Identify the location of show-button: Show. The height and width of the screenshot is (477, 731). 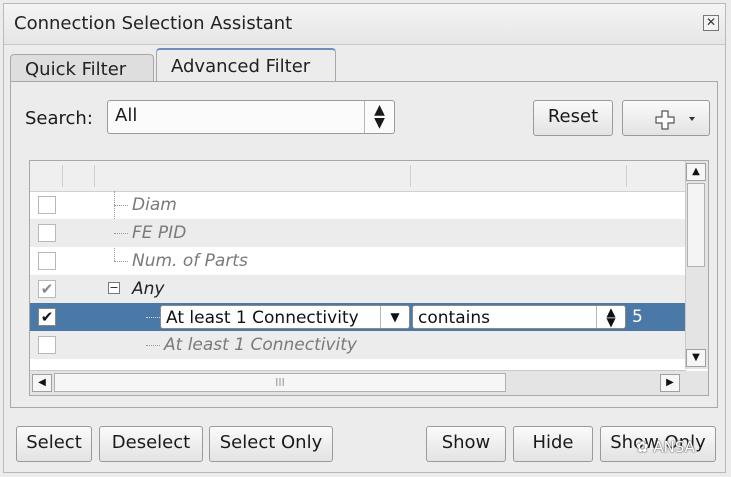
(466, 444).